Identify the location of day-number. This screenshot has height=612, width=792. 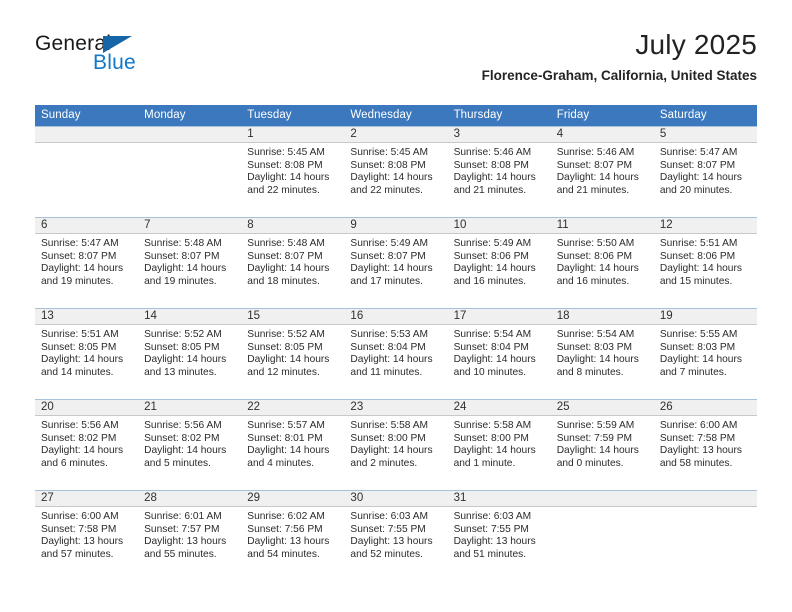
(602, 499).